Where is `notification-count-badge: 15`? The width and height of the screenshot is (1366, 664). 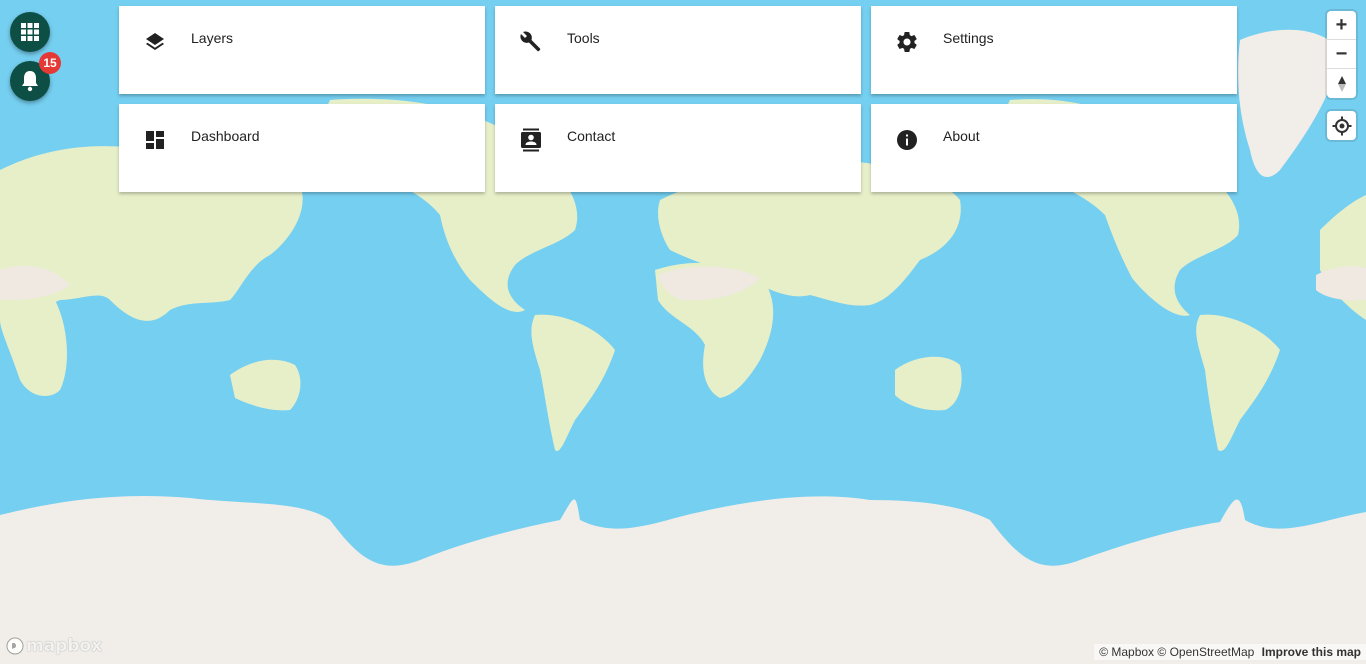 notification-count-badge: 15 is located at coordinates (50, 63).